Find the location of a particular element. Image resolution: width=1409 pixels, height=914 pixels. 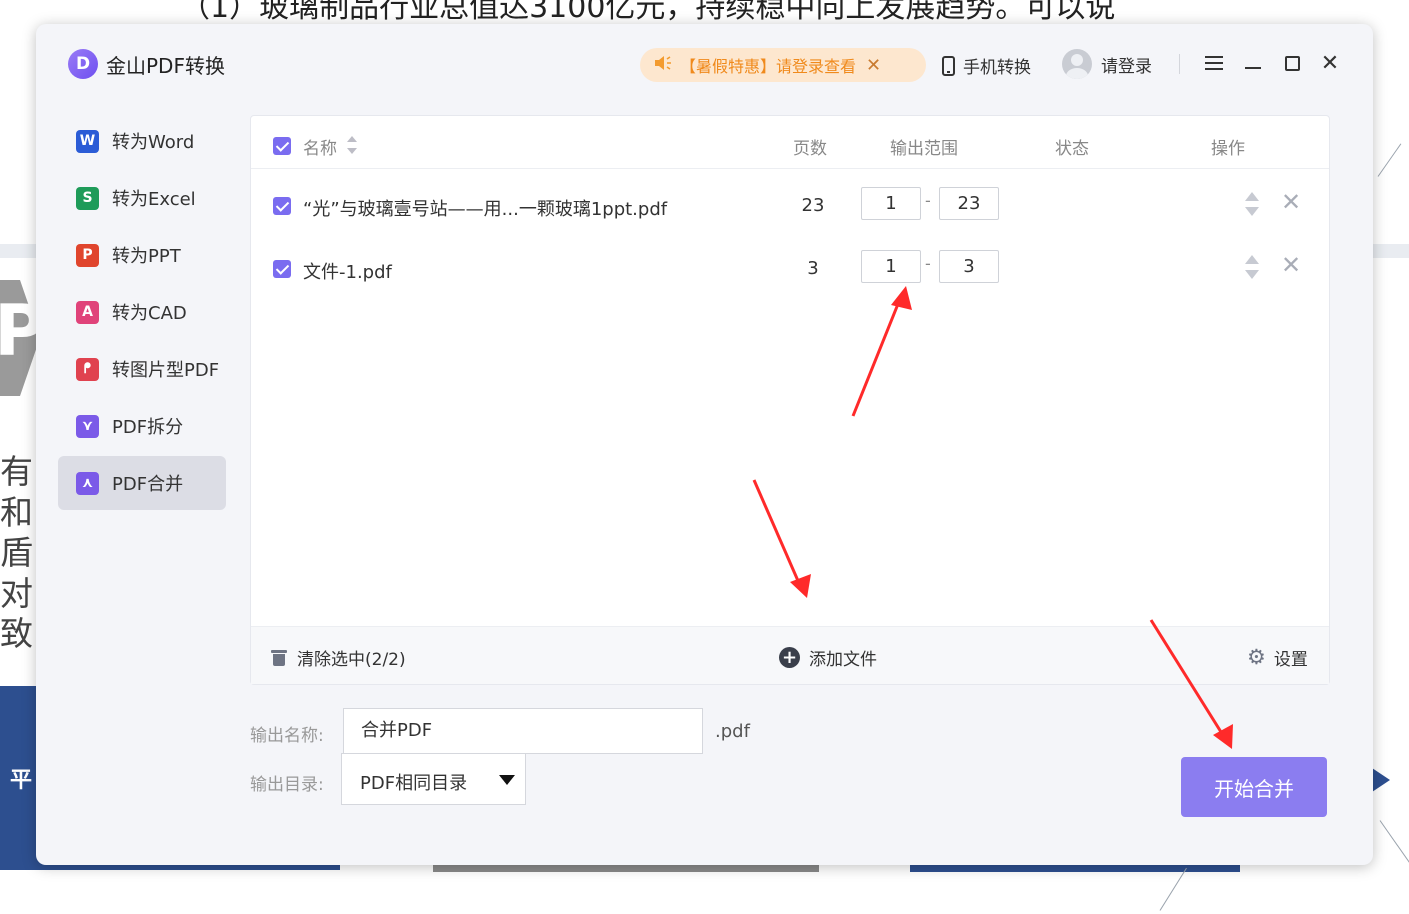

excel-icon: S is located at coordinates (87, 198).